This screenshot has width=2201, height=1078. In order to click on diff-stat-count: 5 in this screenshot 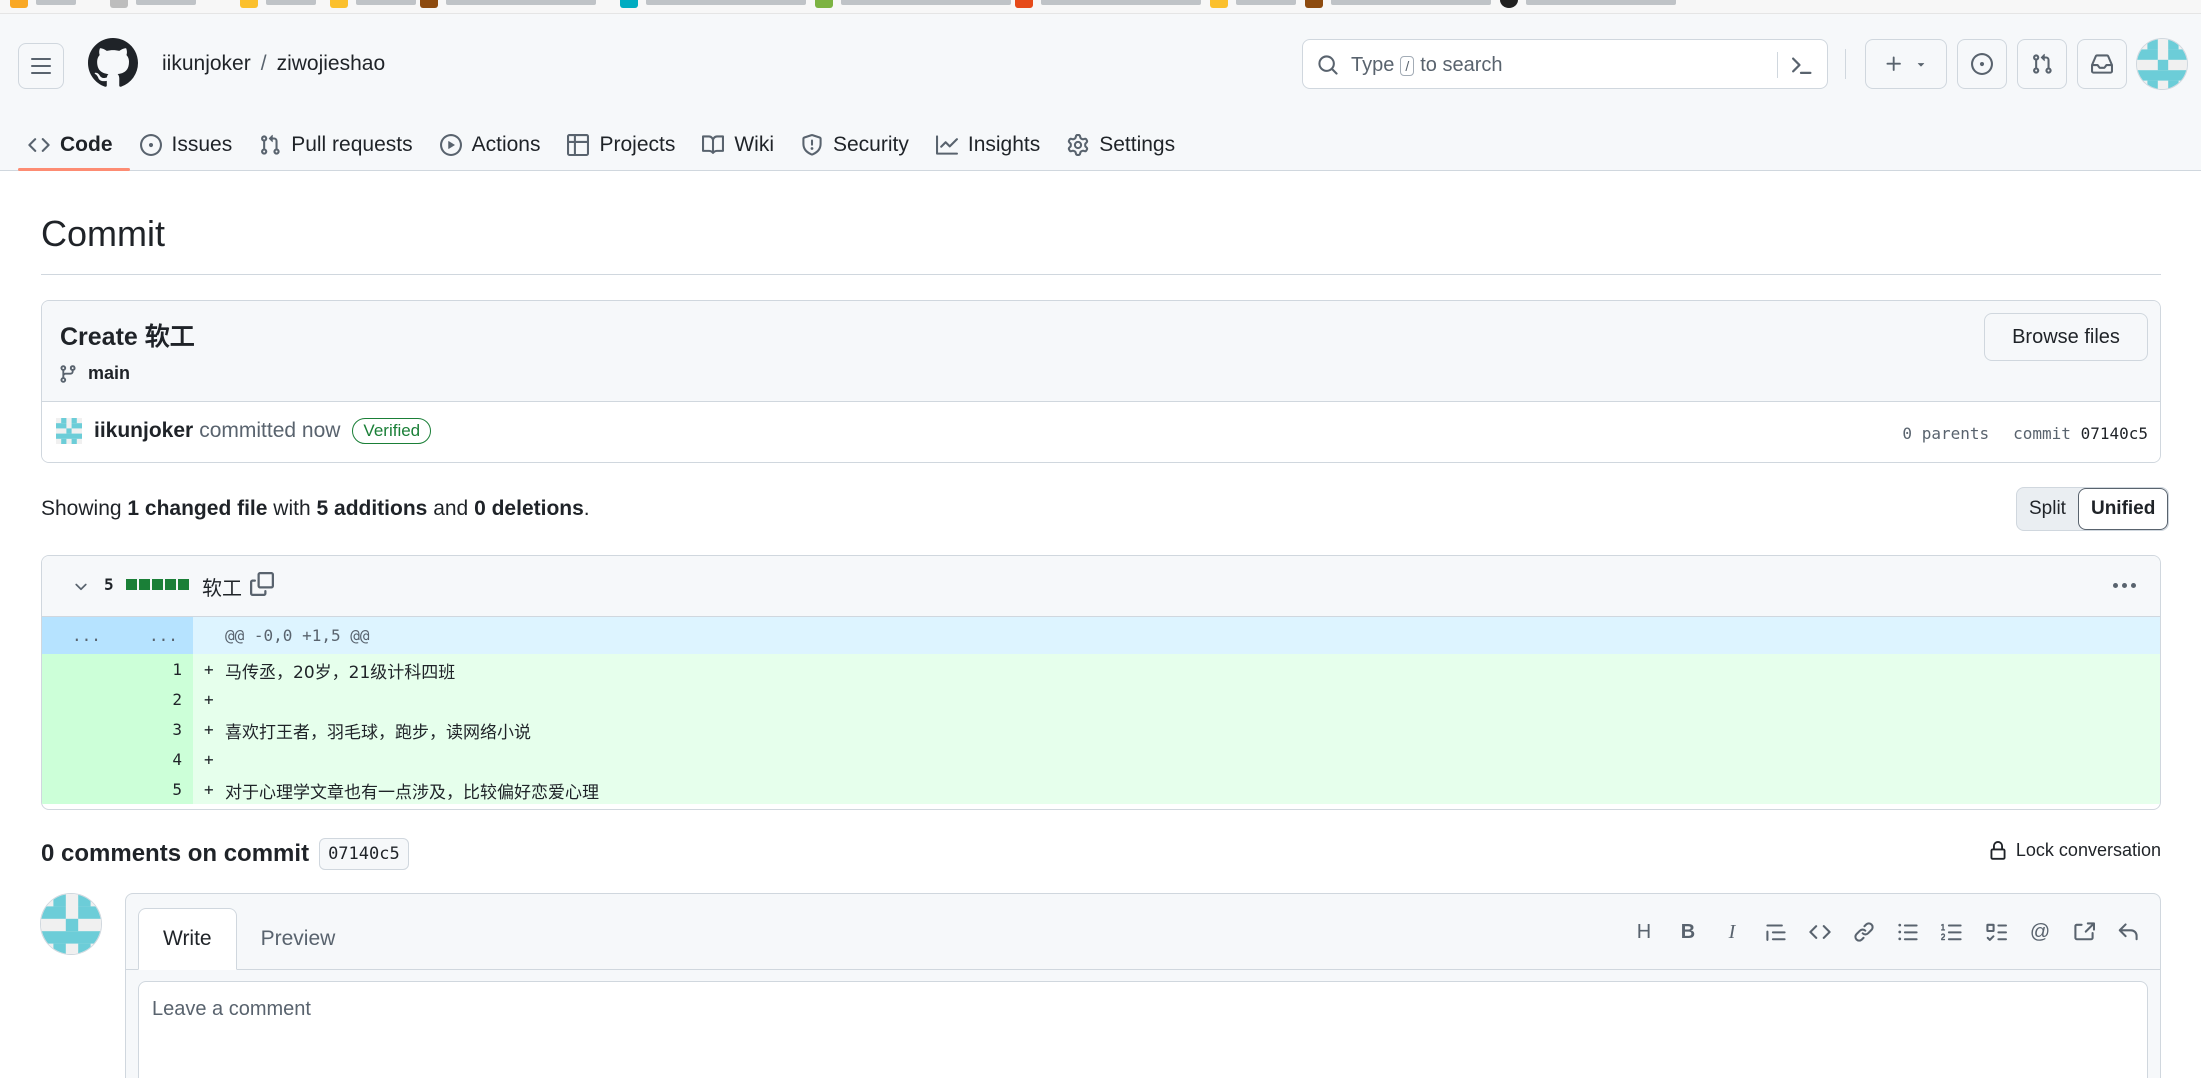, I will do `click(109, 584)`.